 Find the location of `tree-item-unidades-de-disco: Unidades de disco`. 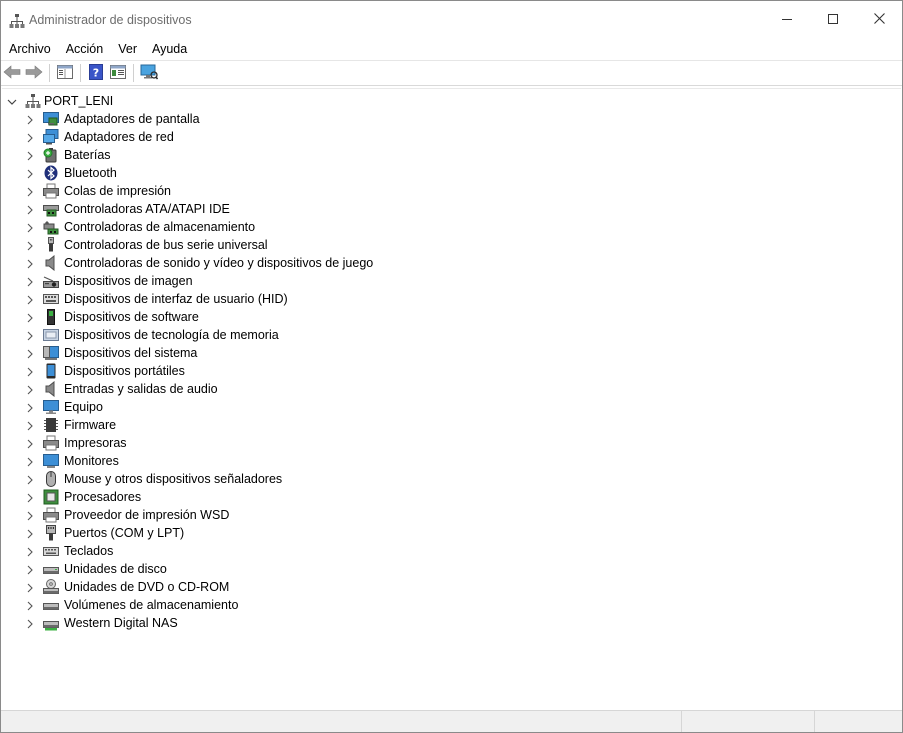

tree-item-unidades-de-disco: Unidades de disco is located at coordinates (302, 569).